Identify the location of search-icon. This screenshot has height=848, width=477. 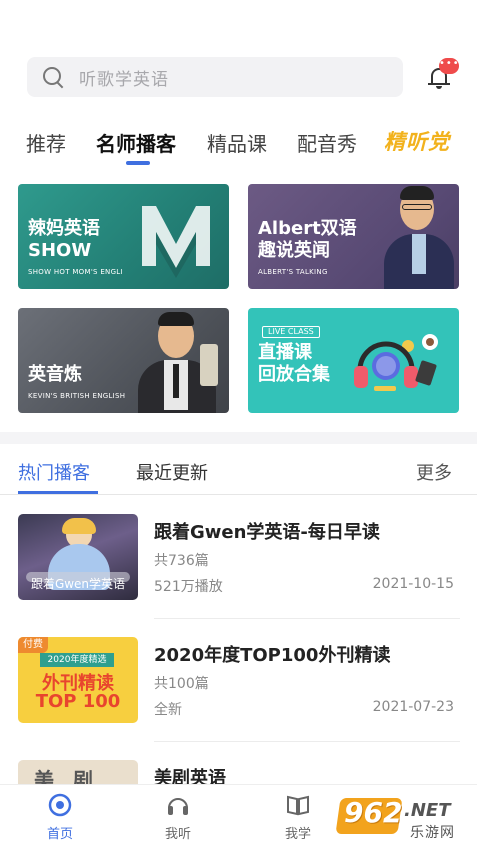
(53, 77).